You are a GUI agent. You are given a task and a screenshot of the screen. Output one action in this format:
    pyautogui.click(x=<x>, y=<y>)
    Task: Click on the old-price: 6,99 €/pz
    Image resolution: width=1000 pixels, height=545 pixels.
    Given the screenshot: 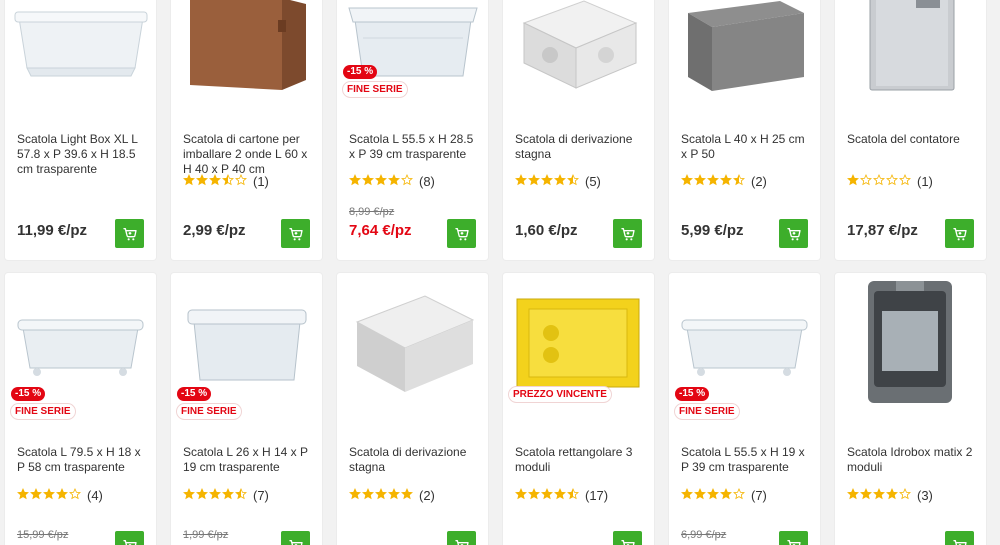 What is the action you would take?
    pyautogui.click(x=704, y=535)
    